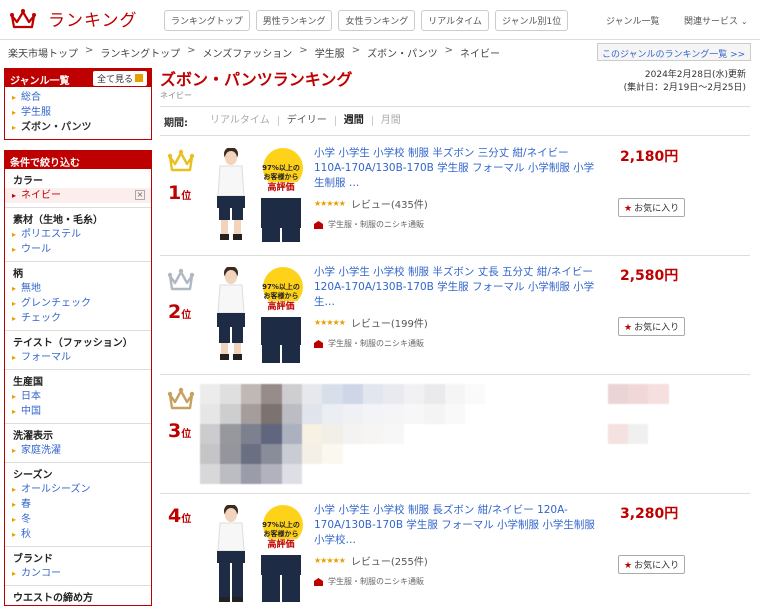  I want to click on close-icon: ×, so click(140, 195).